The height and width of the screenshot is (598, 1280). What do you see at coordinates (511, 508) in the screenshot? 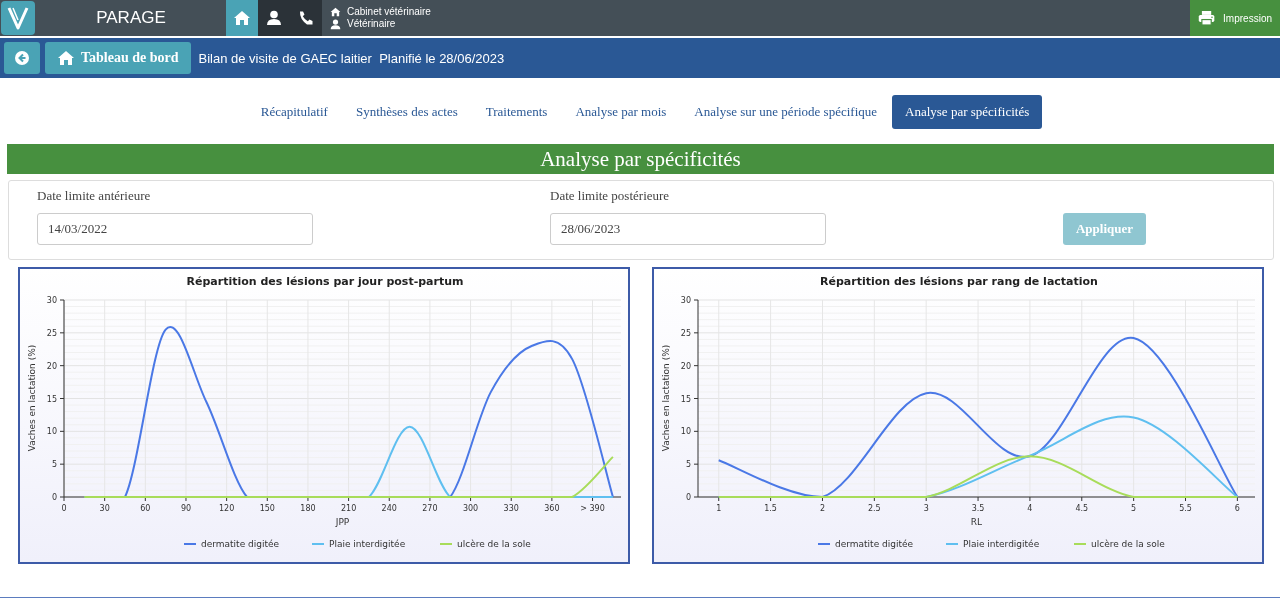
I see `tick-label: 330` at bounding box center [511, 508].